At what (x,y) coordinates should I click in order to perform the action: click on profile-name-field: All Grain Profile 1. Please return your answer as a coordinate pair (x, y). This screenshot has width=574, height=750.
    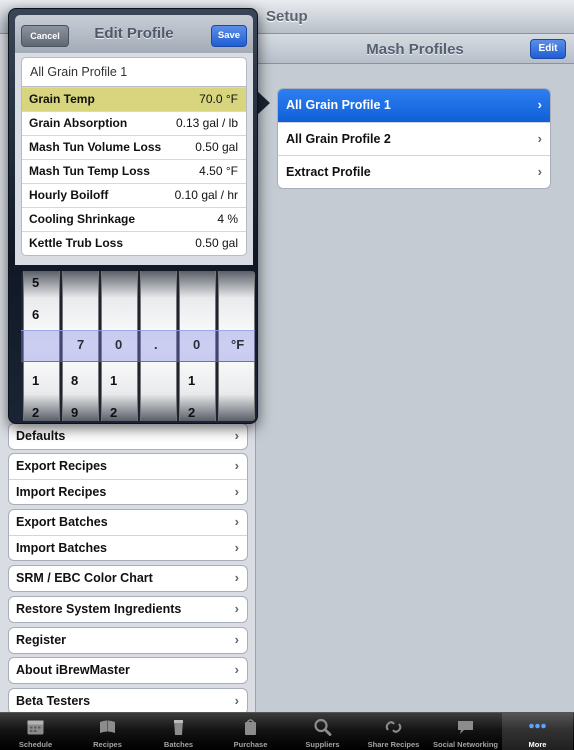
    Looking at the image, I should click on (134, 72).